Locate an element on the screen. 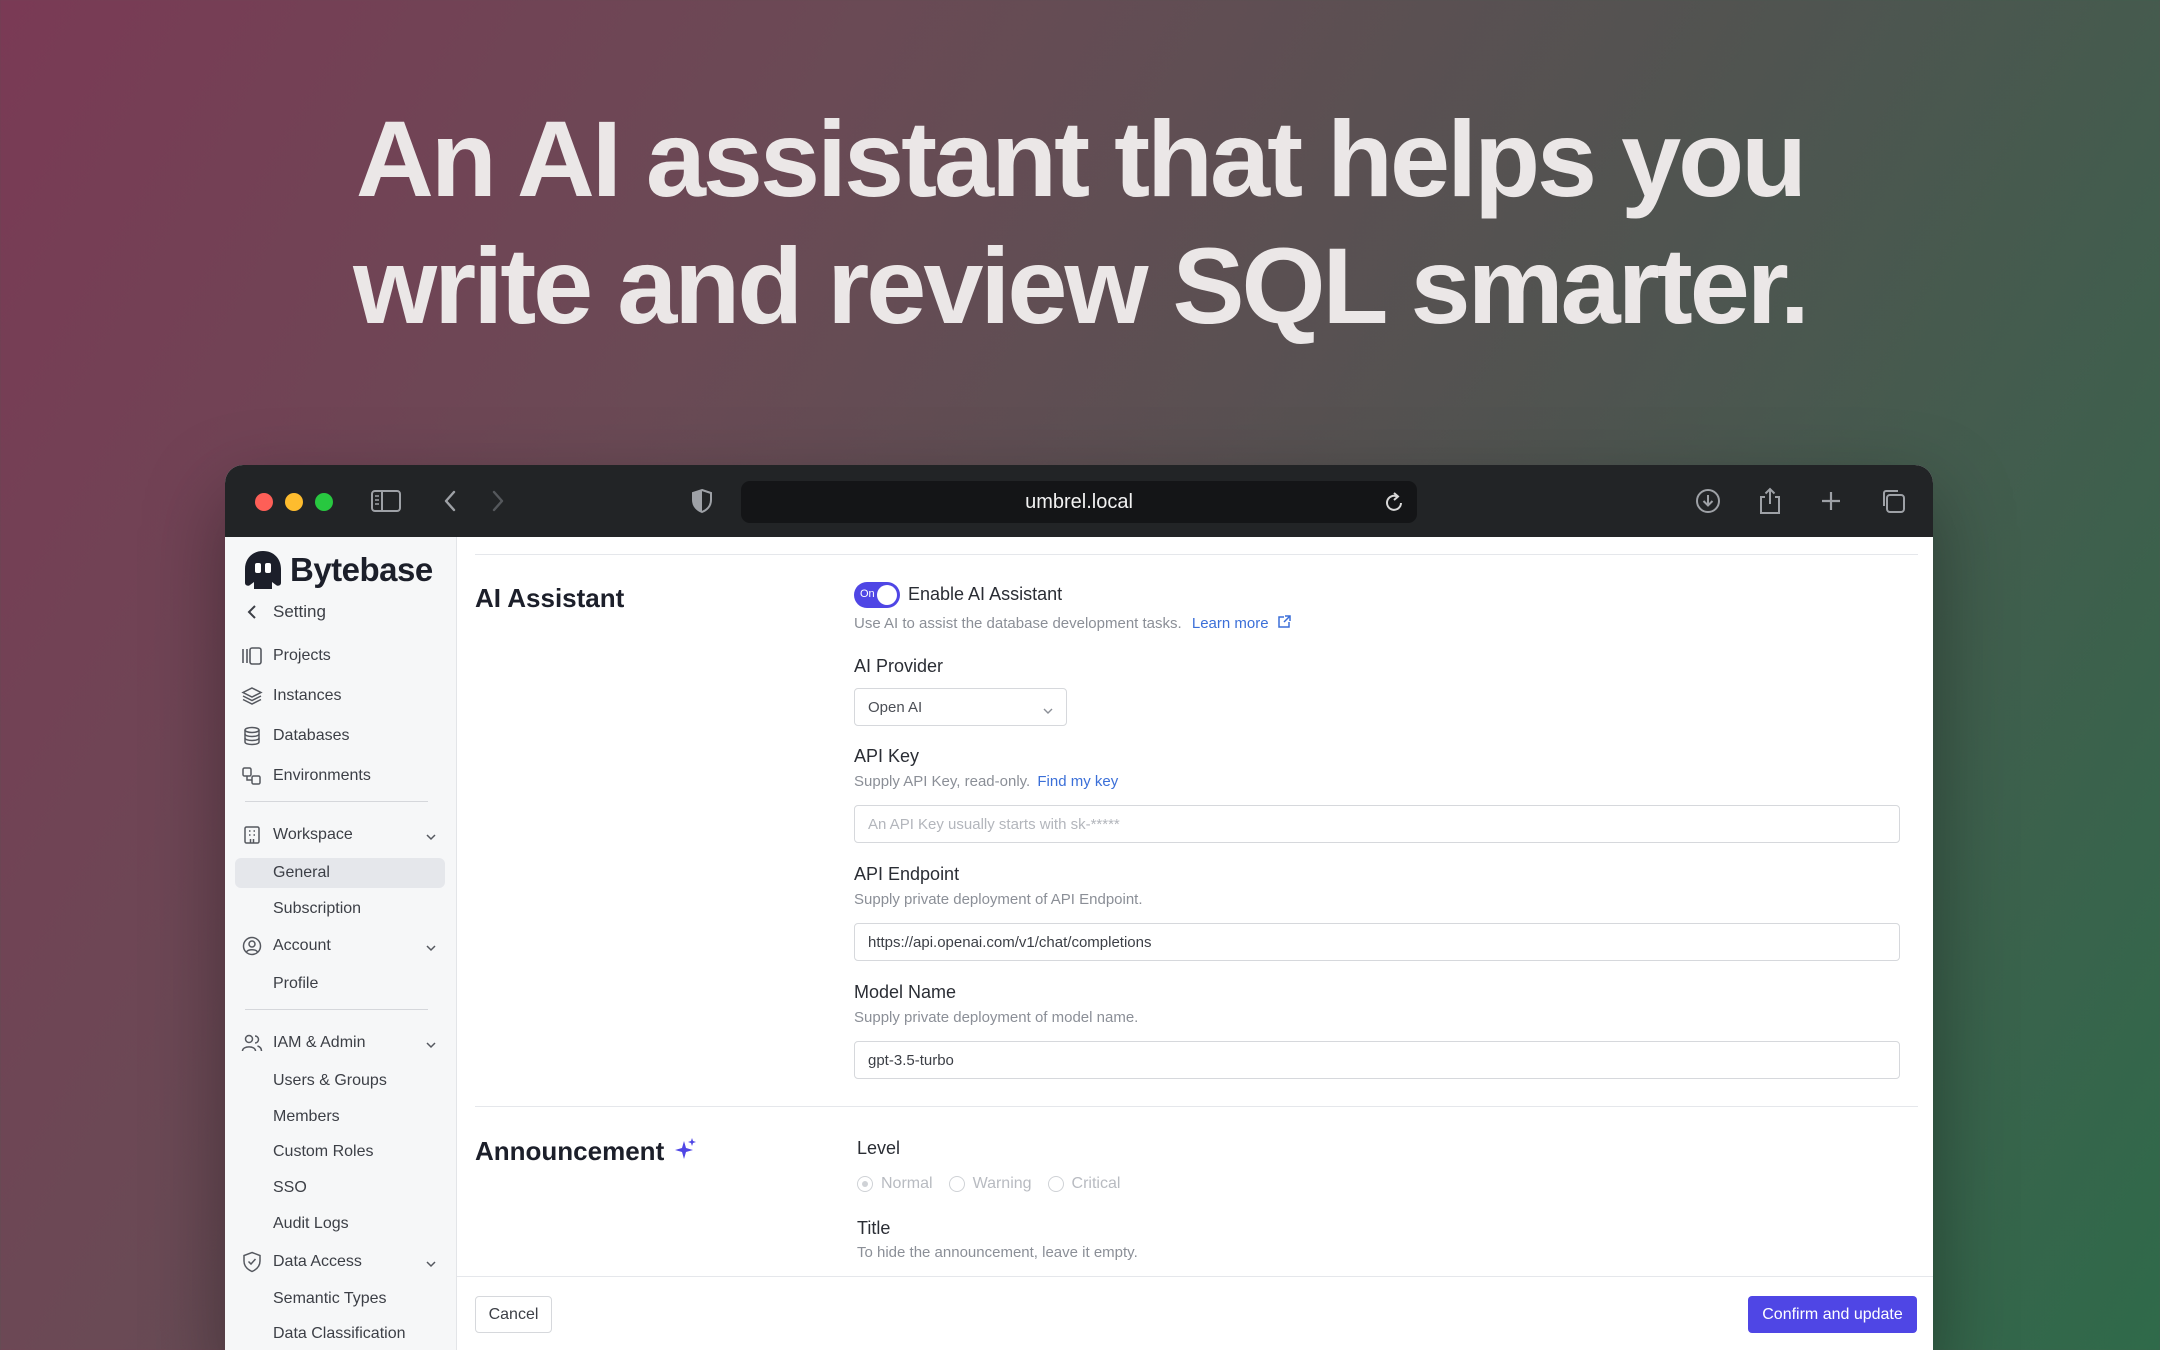 The height and width of the screenshot is (1350, 2160). sidebar-group-iam: IAM & Admin is located at coordinates (340, 1043).